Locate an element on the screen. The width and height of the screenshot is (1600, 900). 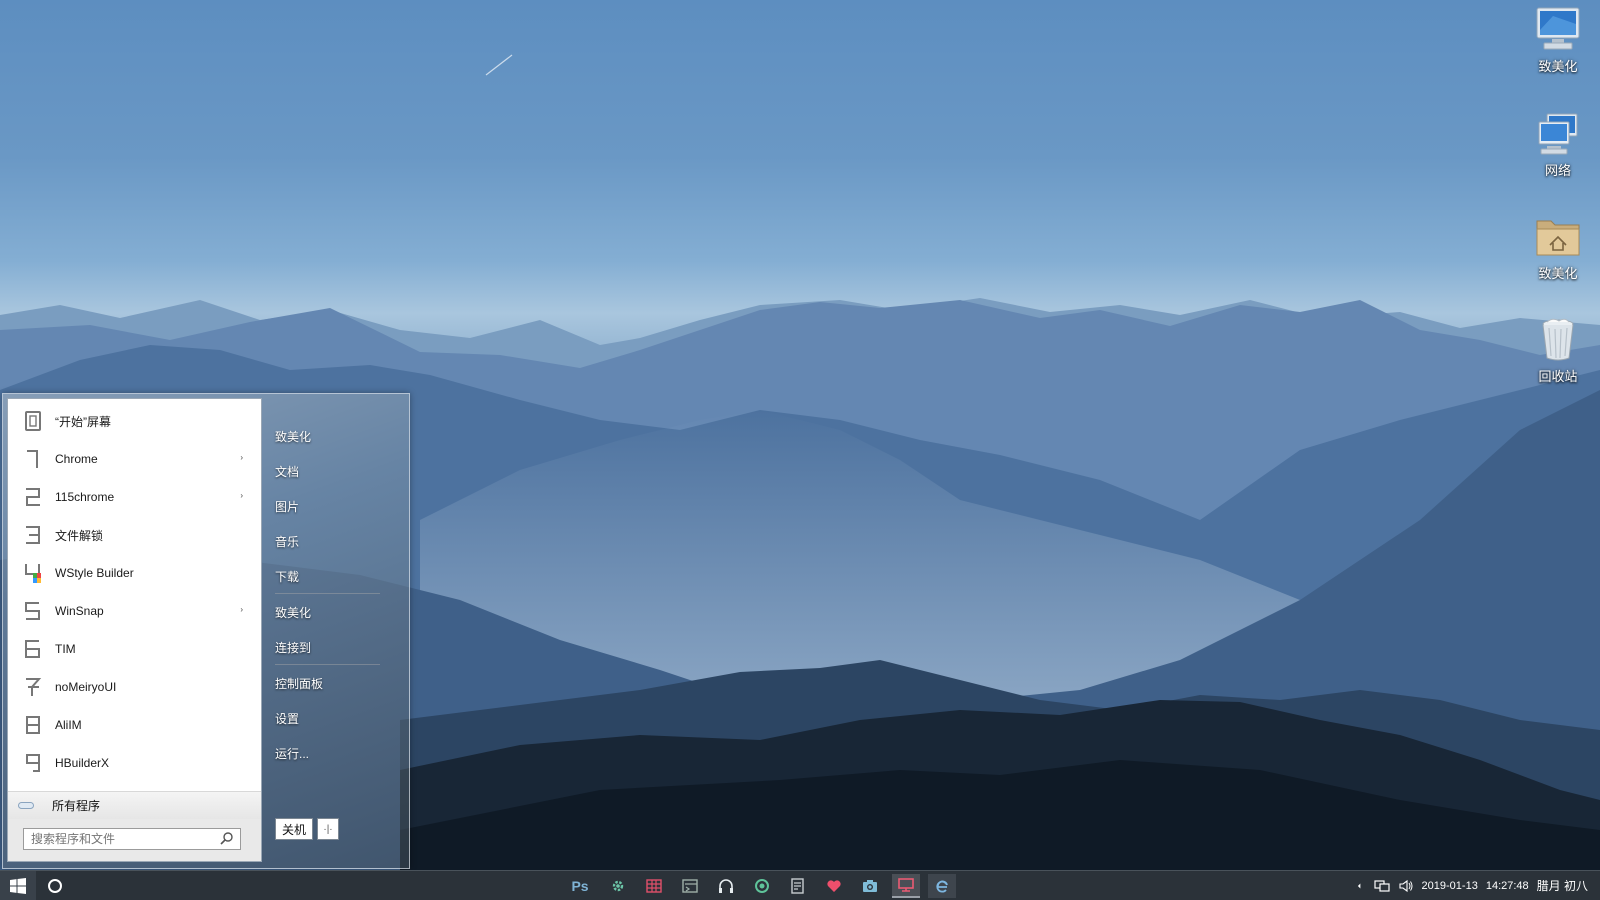
heart-icon is located at coordinates (834, 886).